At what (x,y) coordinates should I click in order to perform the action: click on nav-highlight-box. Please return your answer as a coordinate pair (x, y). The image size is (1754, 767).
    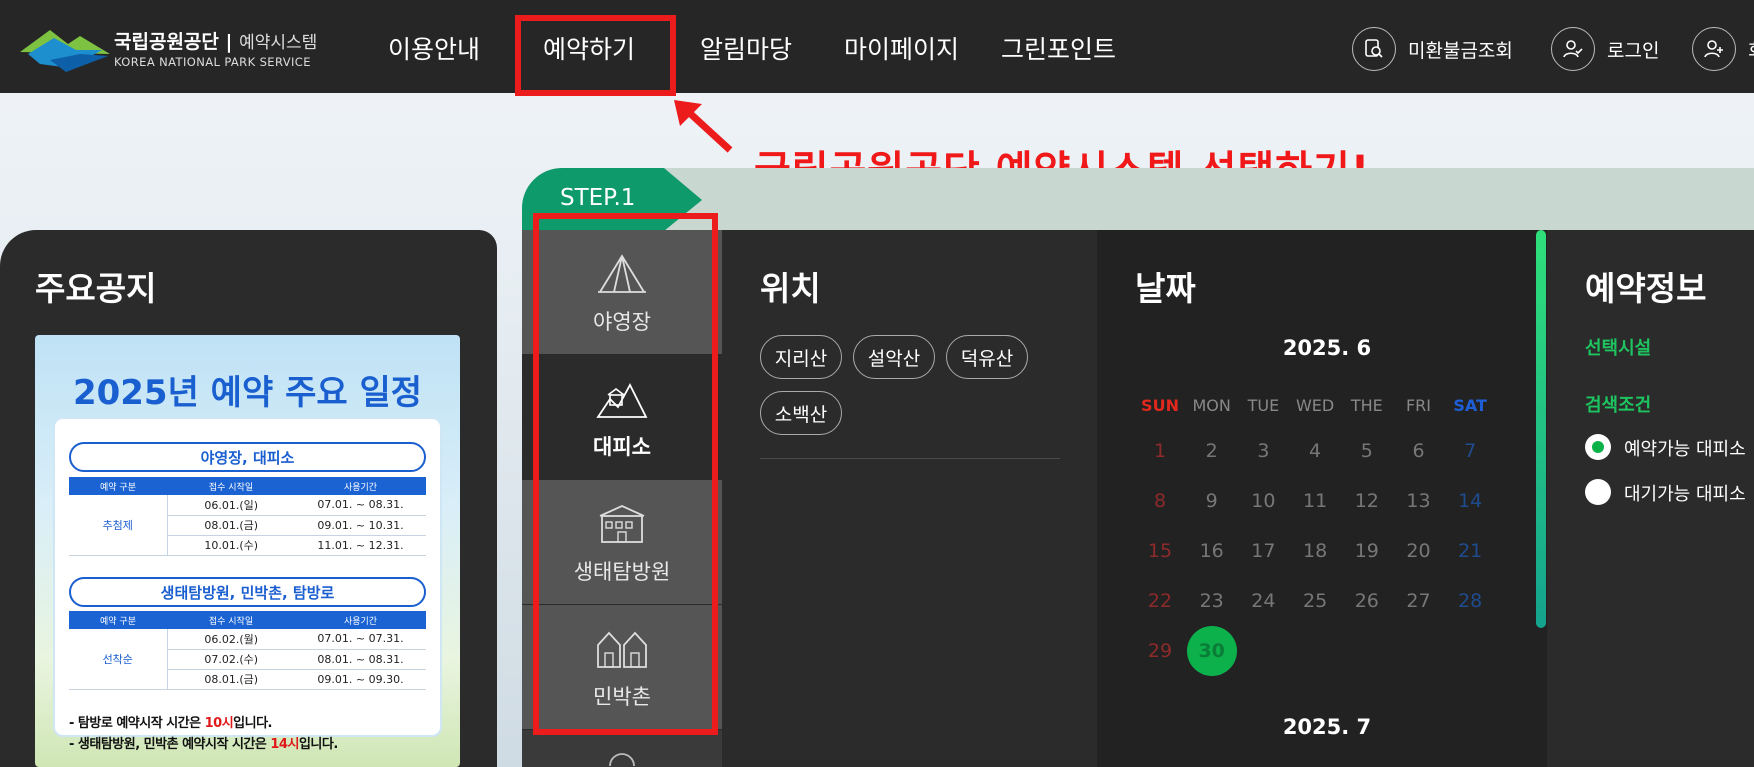
    Looking at the image, I should click on (595, 55).